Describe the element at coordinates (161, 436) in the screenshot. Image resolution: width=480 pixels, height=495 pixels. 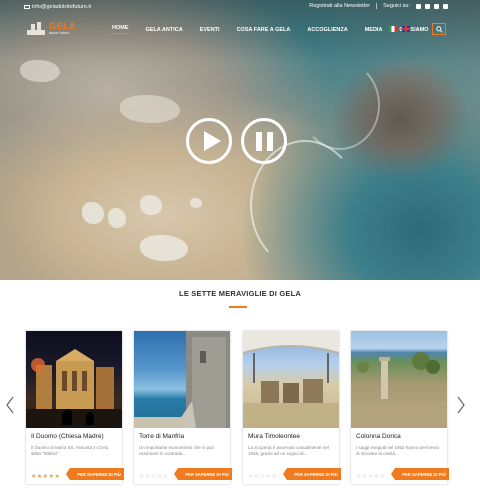
I see `card-title: Torre di Manfria` at that location.